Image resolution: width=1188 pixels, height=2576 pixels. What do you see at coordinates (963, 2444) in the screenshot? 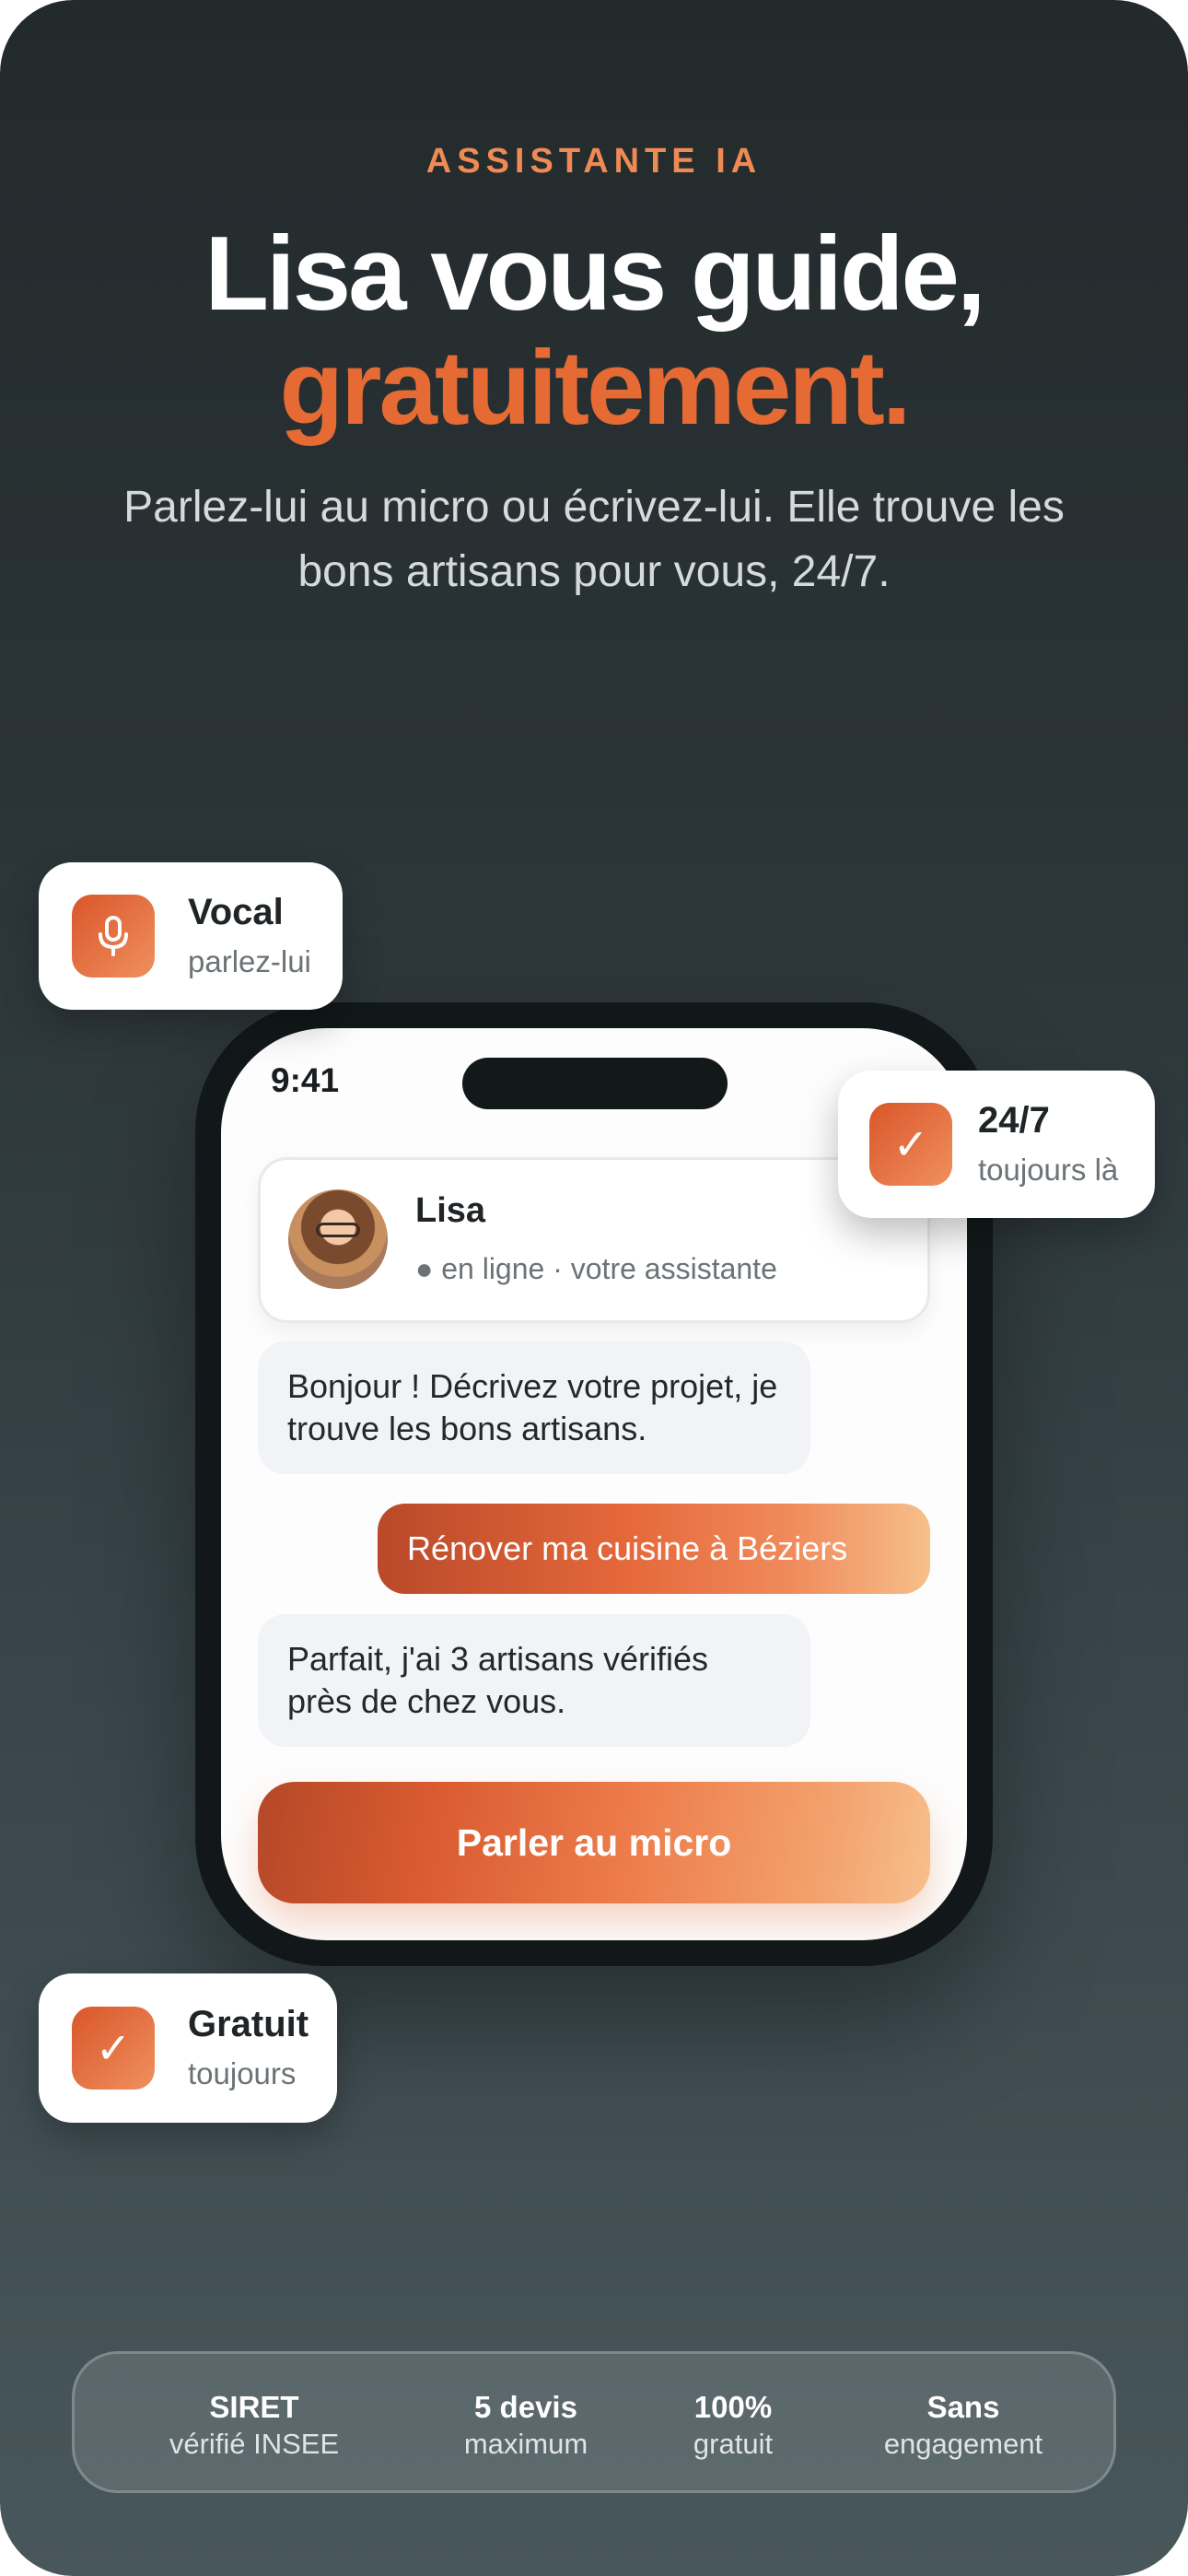
I see `stat-label: engagement` at bounding box center [963, 2444].